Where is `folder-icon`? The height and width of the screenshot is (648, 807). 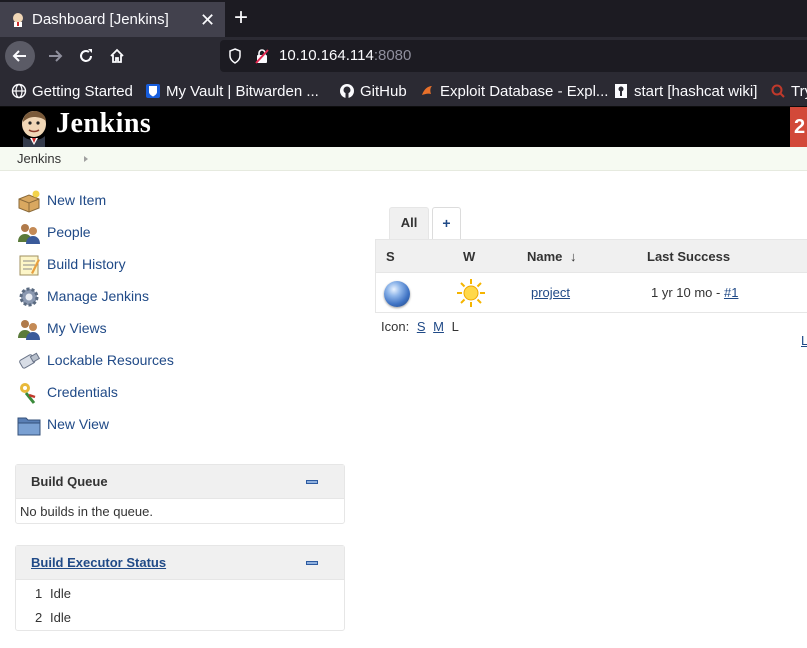 folder-icon is located at coordinates (29, 426).